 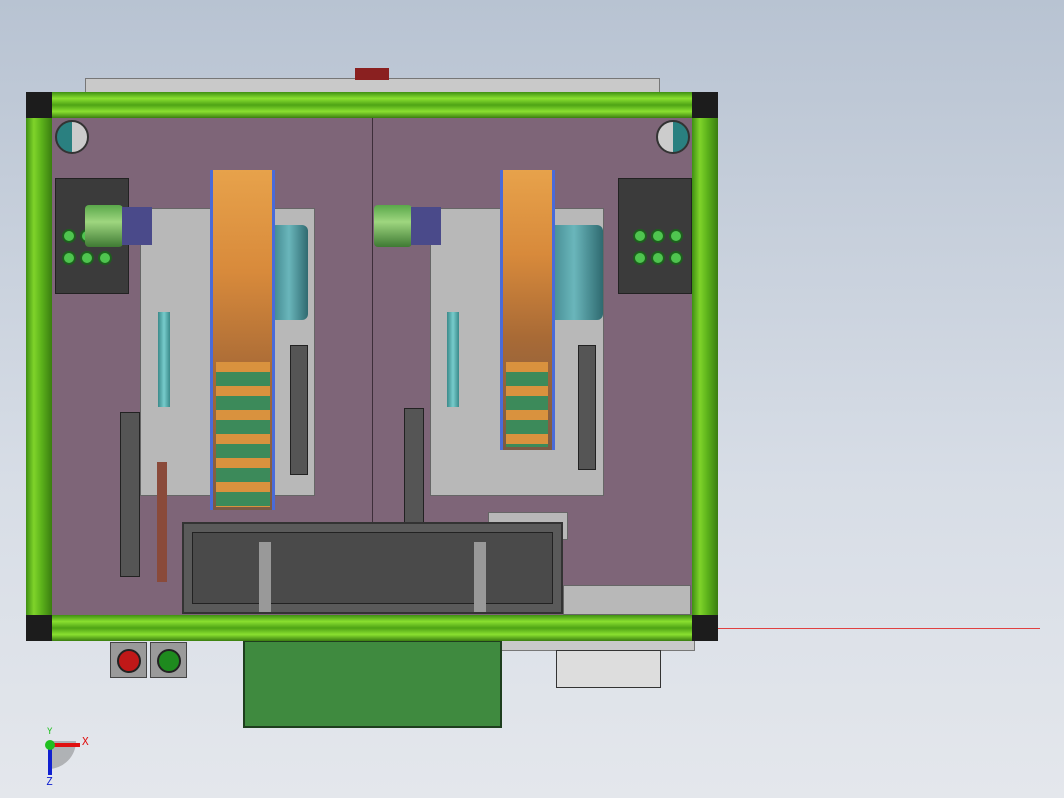 What do you see at coordinates (372, 568) in the screenshot?
I see `collection-tray` at bounding box center [372, 568].